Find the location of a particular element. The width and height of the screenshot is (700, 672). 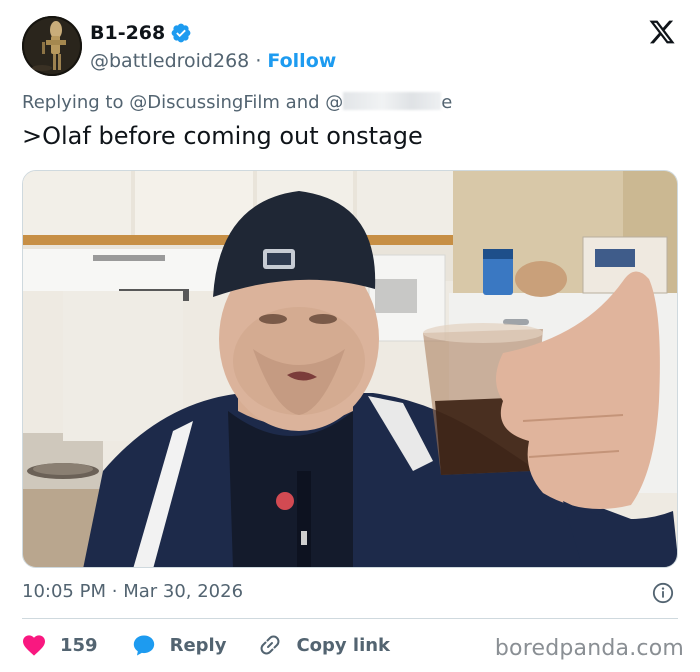

info-icon is located at coordinates (663, 593).